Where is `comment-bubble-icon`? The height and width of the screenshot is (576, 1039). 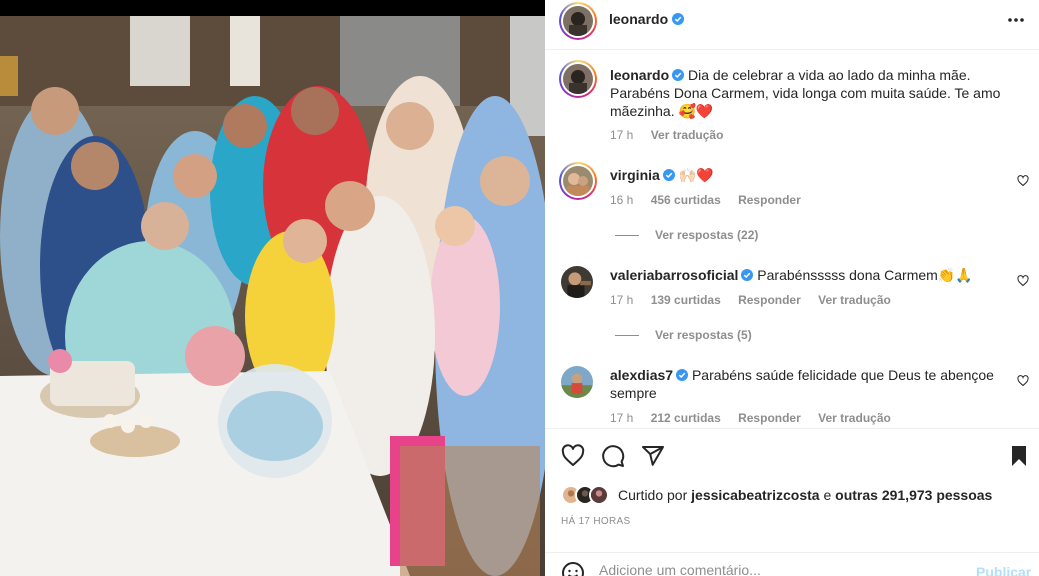 comment-bubble-icon is located at coordinates (613, 456).